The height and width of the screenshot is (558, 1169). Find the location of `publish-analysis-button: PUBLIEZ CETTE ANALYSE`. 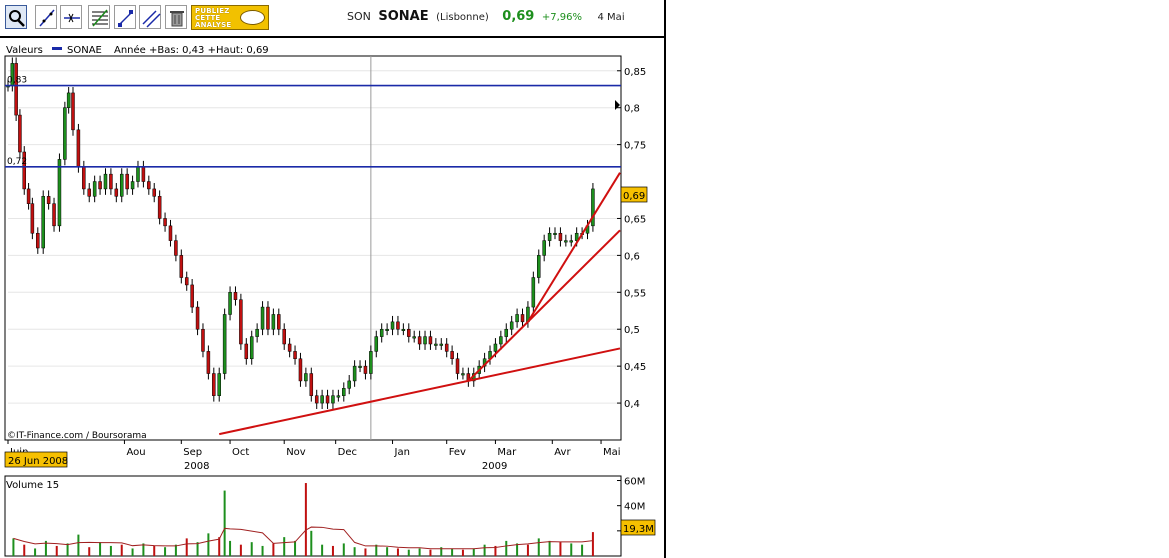

publish-analysis-button: PUBLIEZ CETTE ANALYSE is located at coordinates (230, 17).